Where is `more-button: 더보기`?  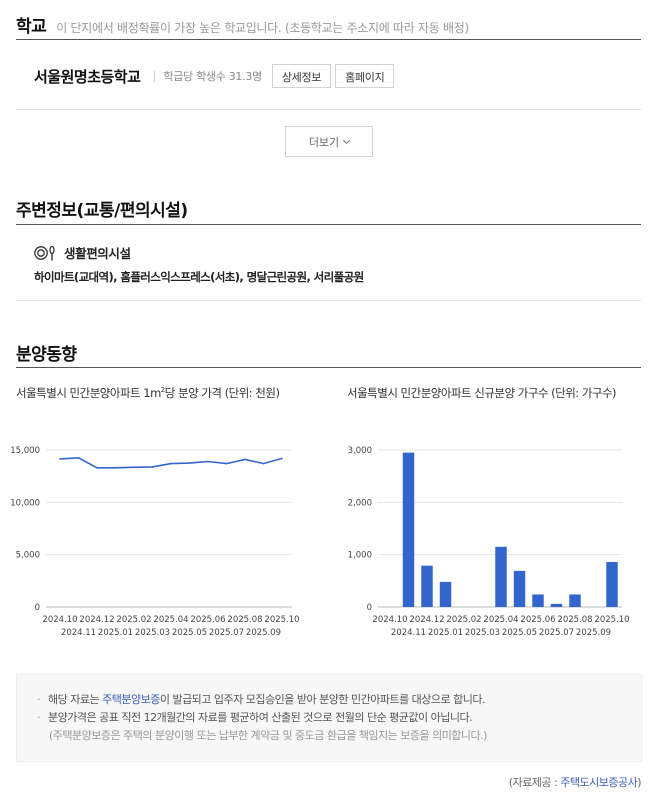 more-button: 더보기 is located at coordinates (329, 141).